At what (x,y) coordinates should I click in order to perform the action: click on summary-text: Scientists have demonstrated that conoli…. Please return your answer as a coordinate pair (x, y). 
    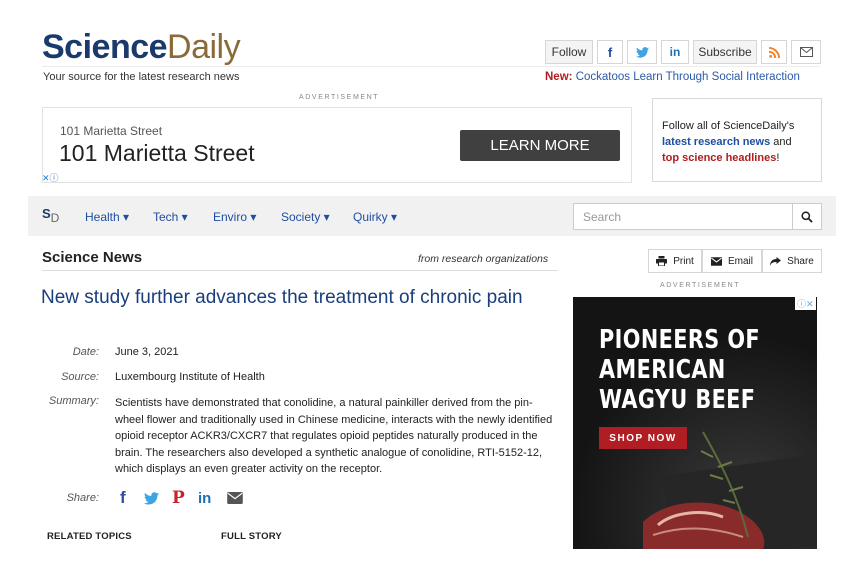
    Looking at the image, I should click on (334, 436).